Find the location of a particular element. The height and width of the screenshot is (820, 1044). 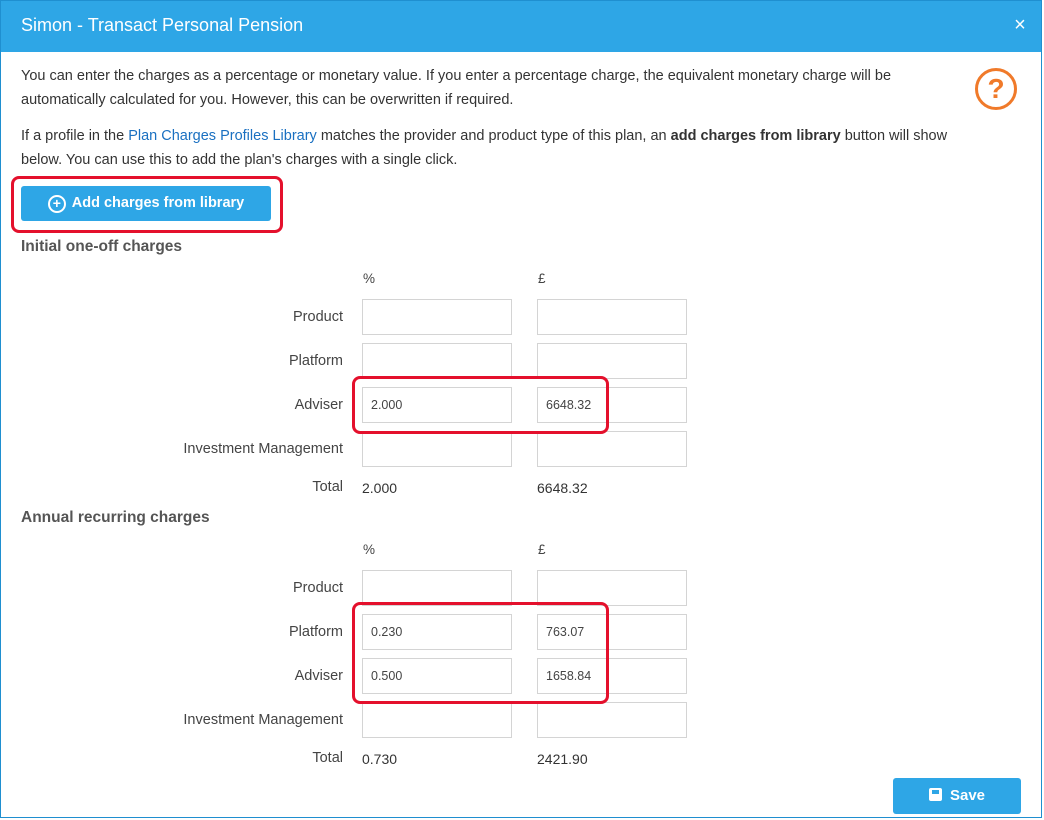

dialog-header: Simon - Transact Personal Pension × is located at coordinates (521, 26).